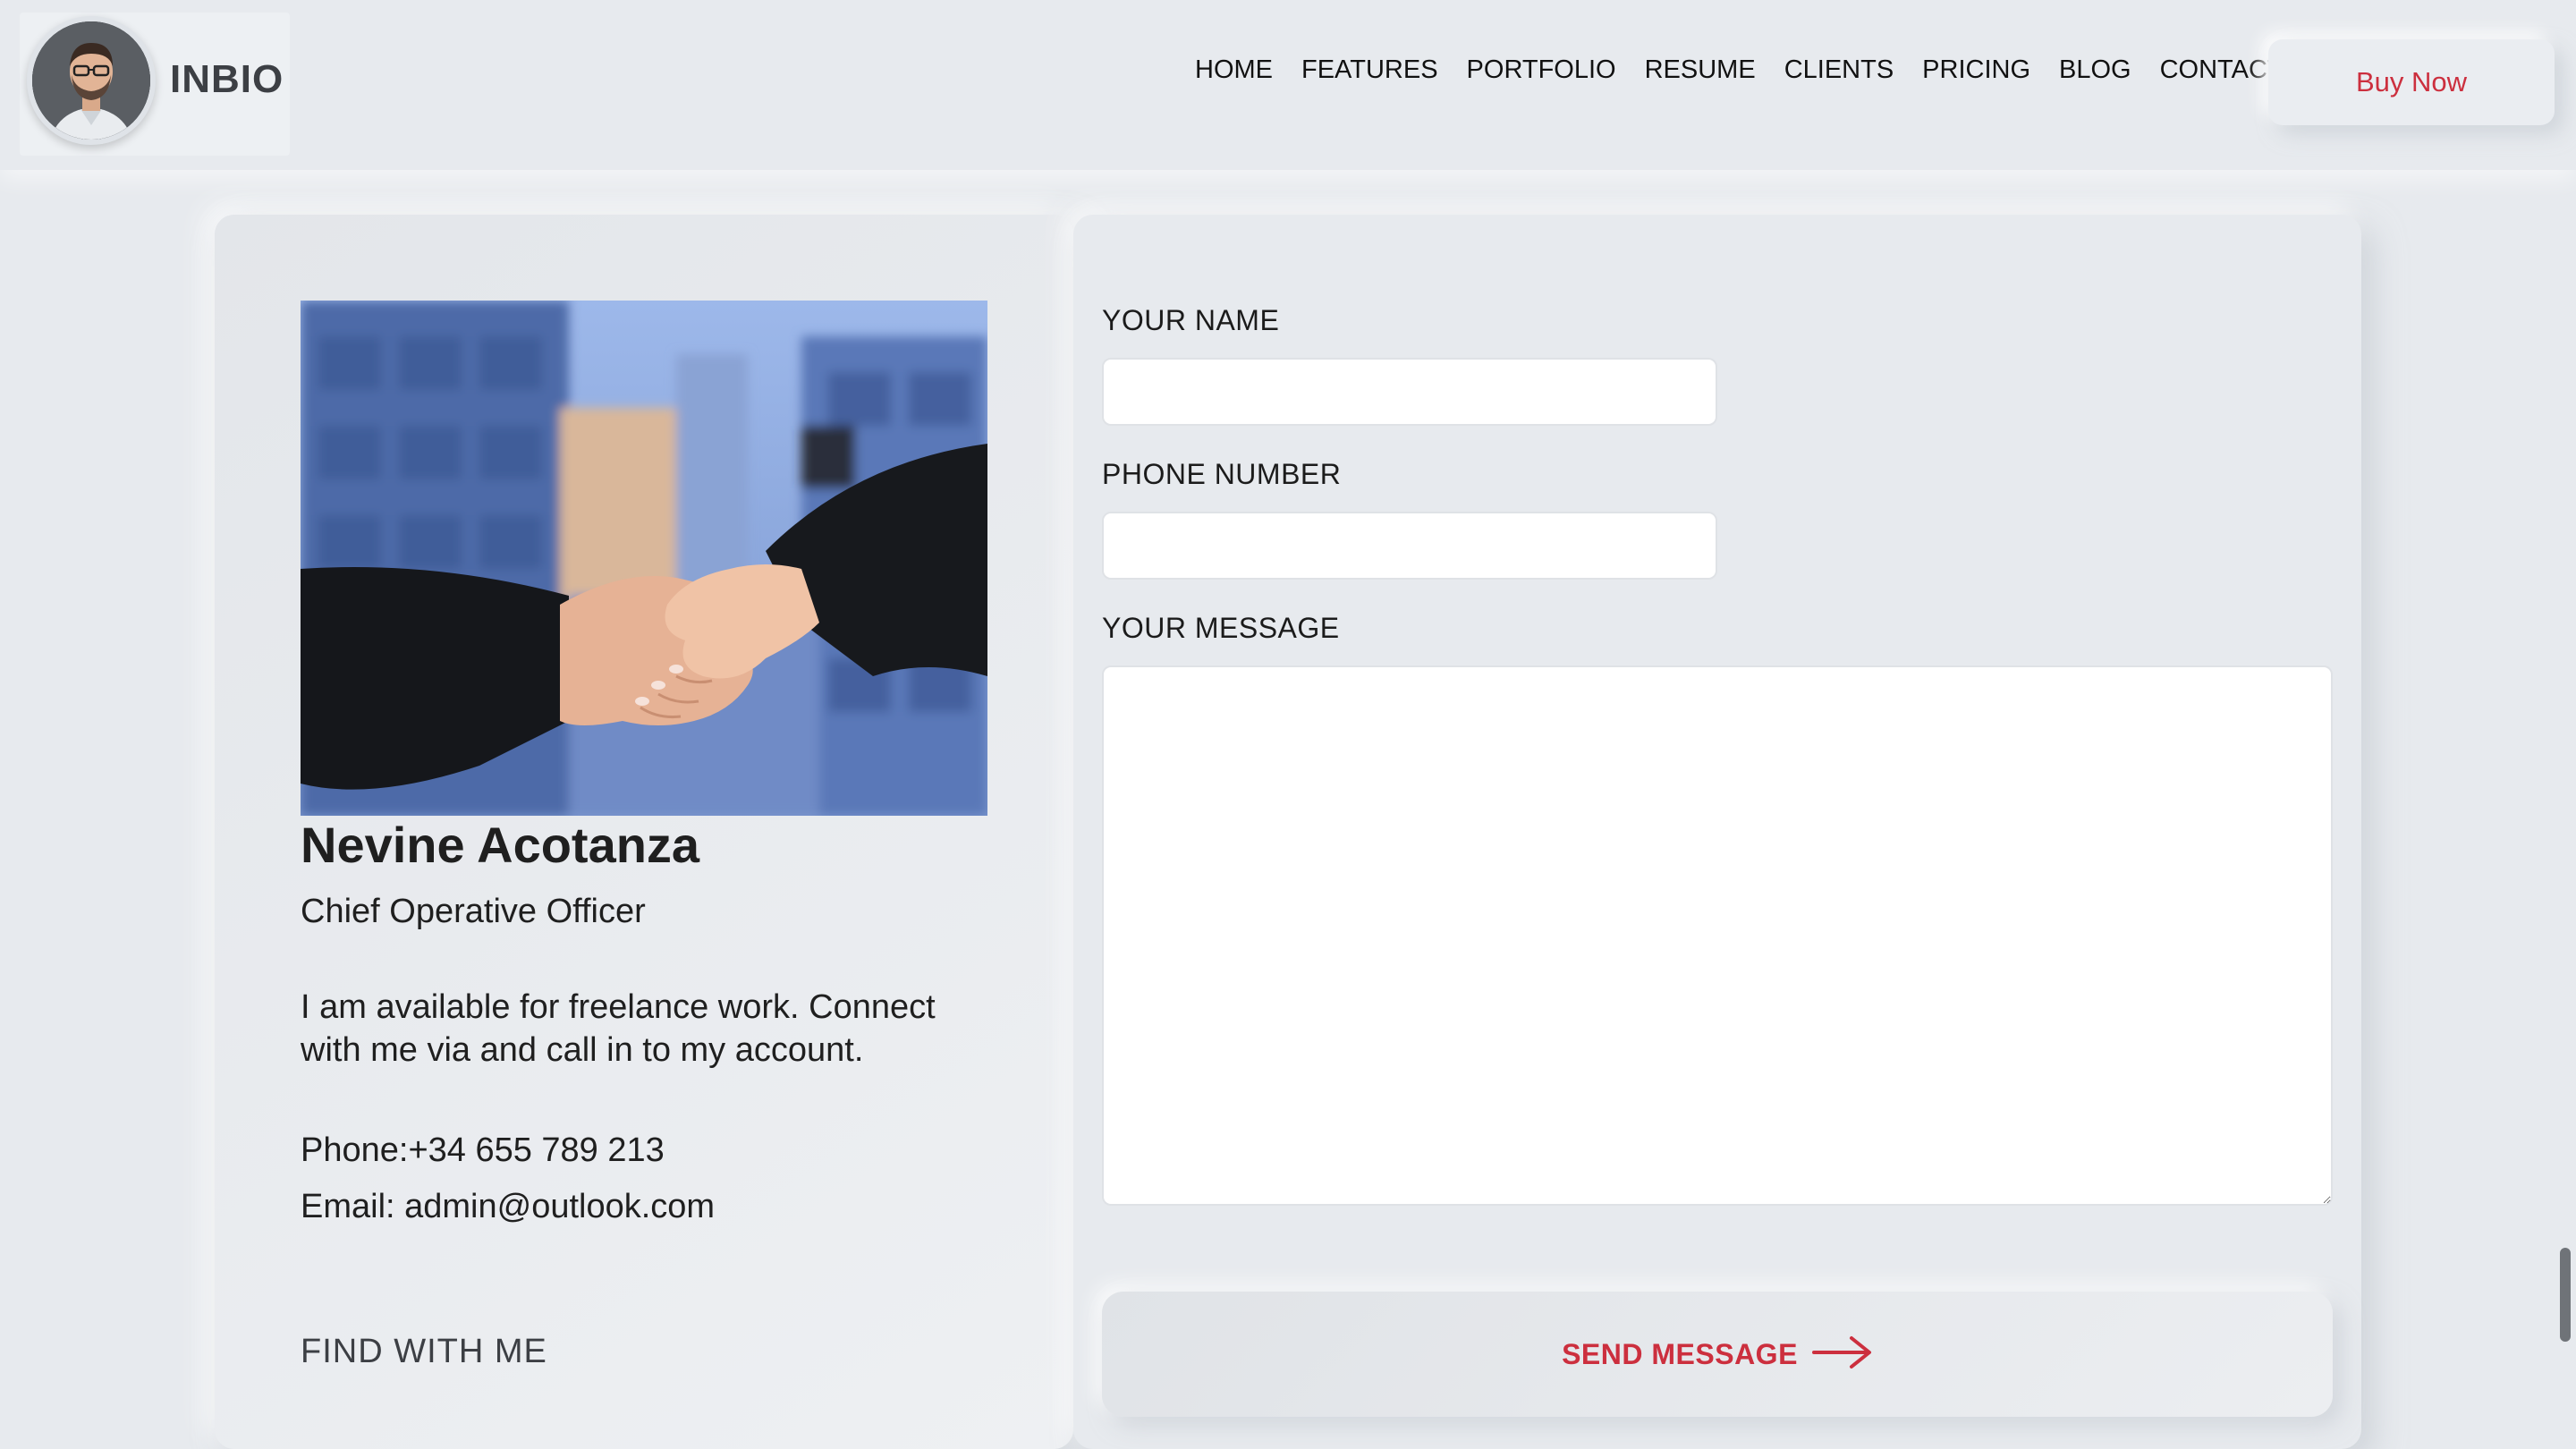  Describe the element at coordinates (1409, 392) in the screenshot. I see `name-input` at that location.